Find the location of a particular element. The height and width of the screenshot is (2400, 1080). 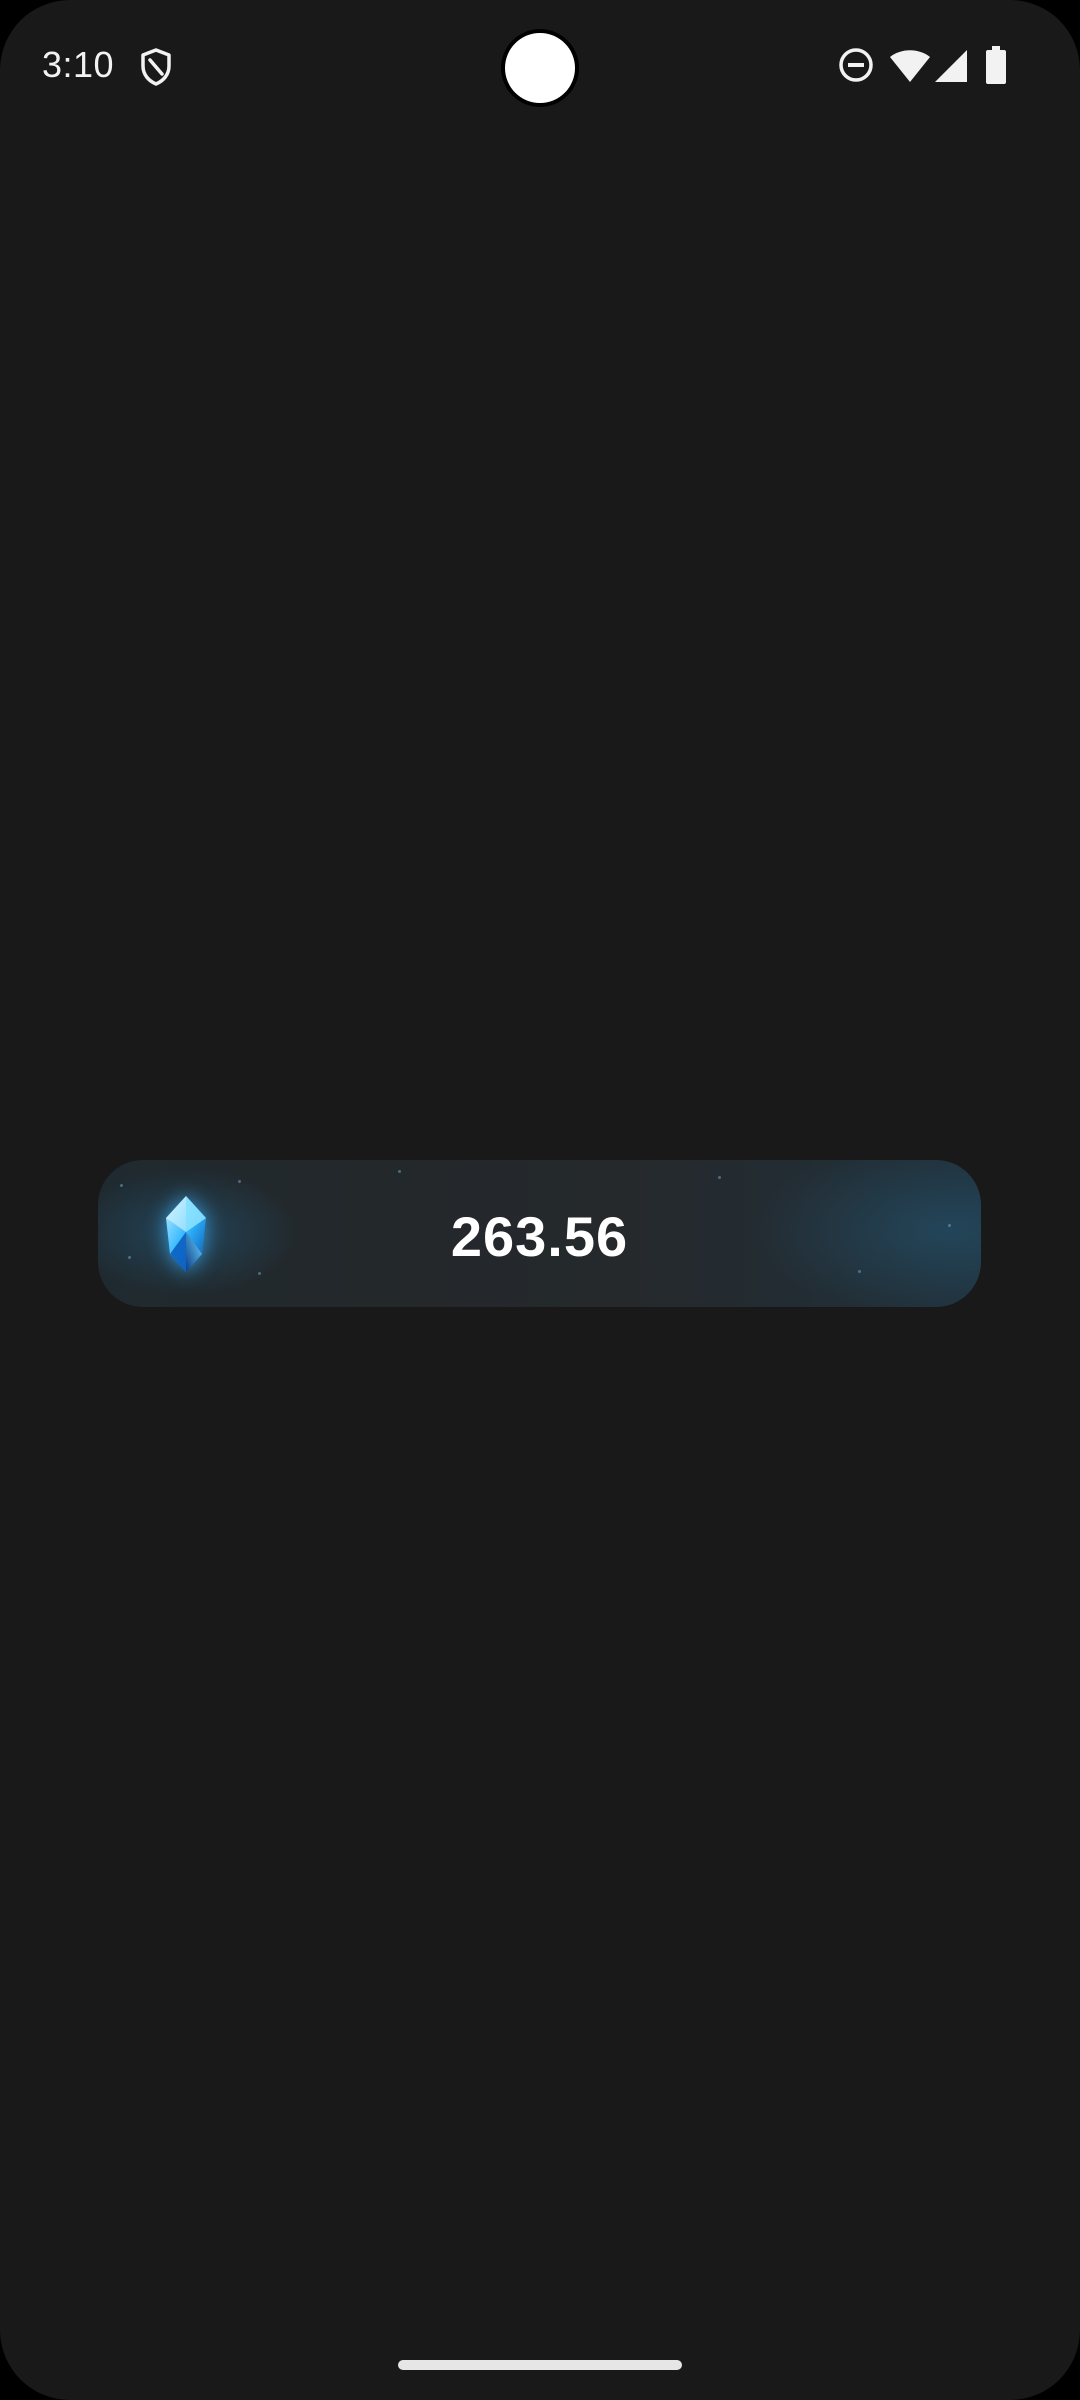

battery-icon is located at coordinates (996, 65).